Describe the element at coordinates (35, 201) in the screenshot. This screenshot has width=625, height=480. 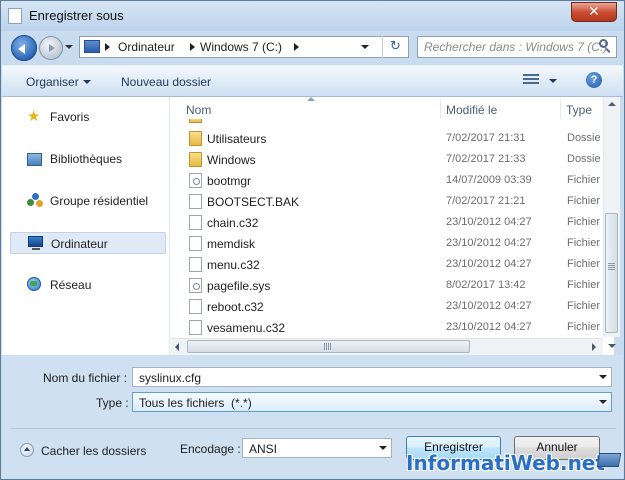
I see `homegroup-icon` at that location.